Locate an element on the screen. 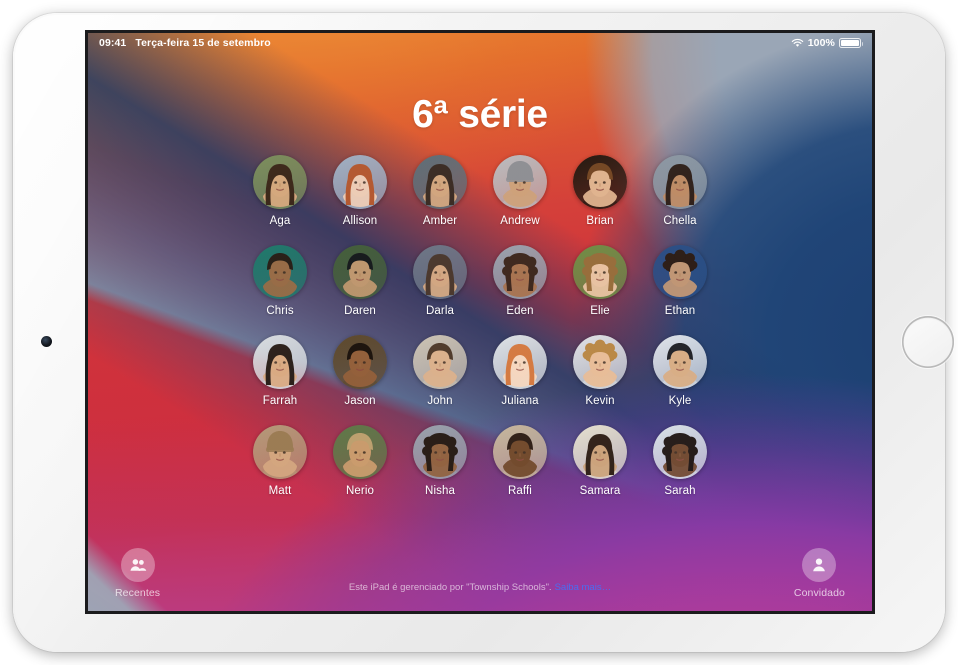 Image resolution: width=958 pixels, height=665 pixels. user-tile: Sarah is located at coordinates (680, 461).